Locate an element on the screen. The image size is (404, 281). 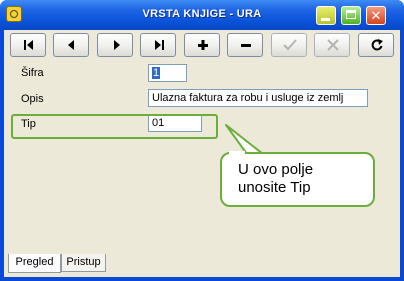
callout-join is located at coordinates (237, 153).